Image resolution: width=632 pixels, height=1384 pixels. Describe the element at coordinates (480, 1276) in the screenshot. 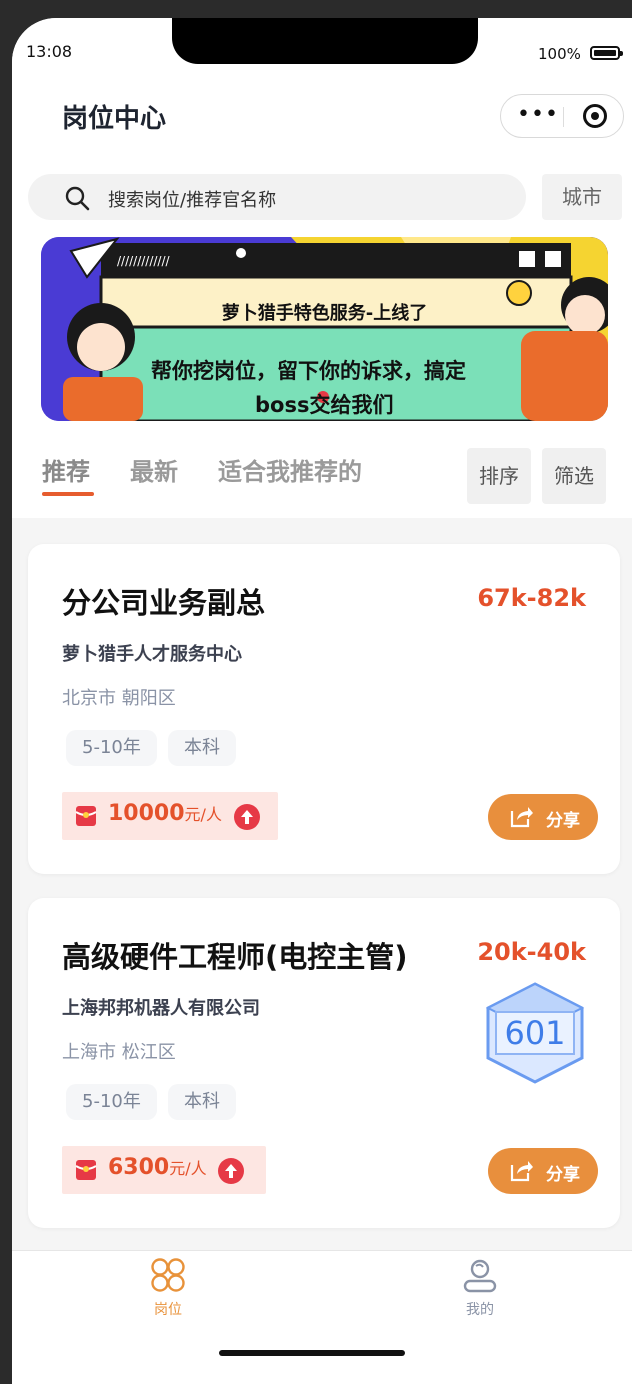

I see `user-icon` at that location.